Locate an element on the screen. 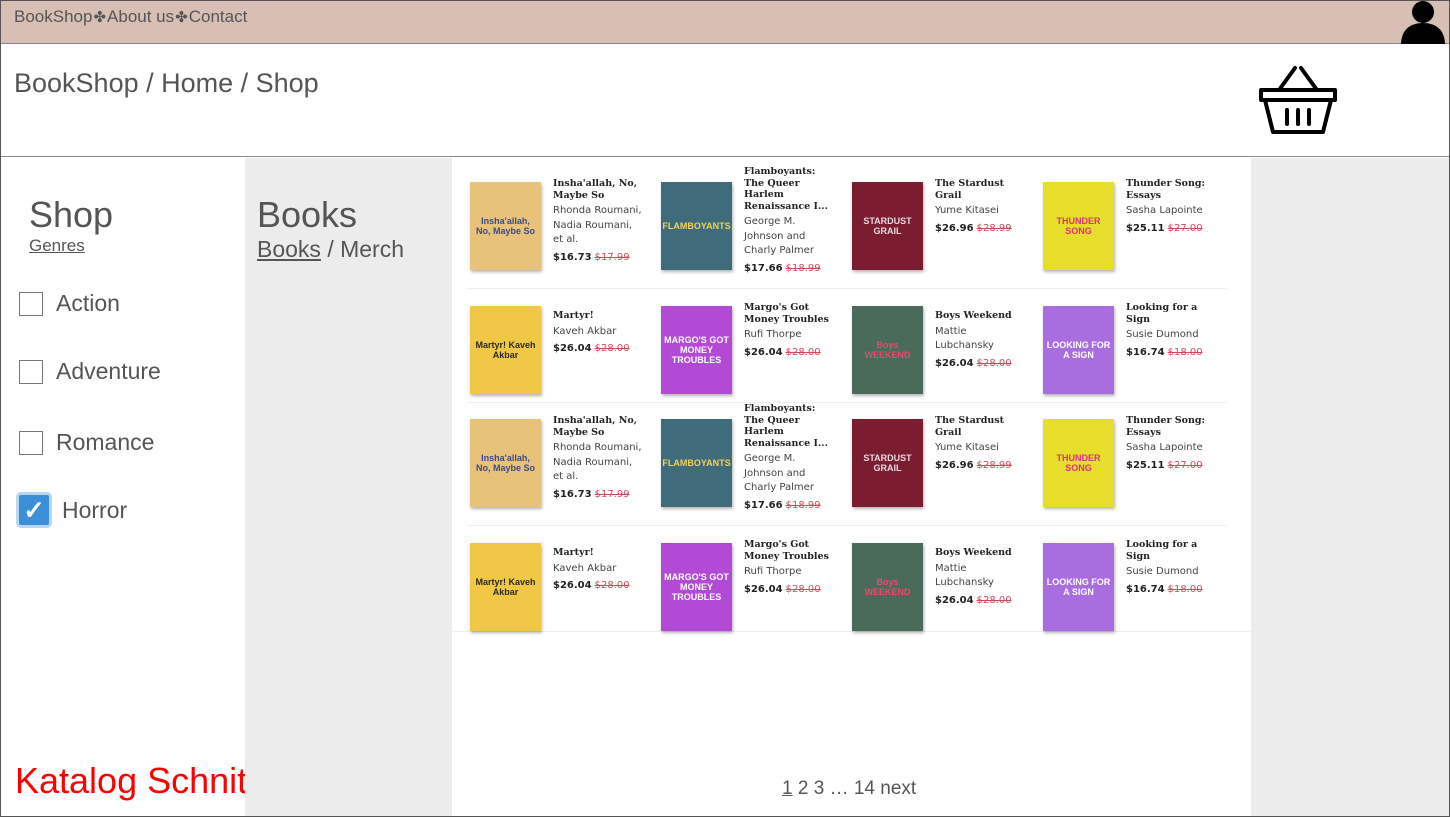  page-14-link: 14 is located at coordinates (864, 788).